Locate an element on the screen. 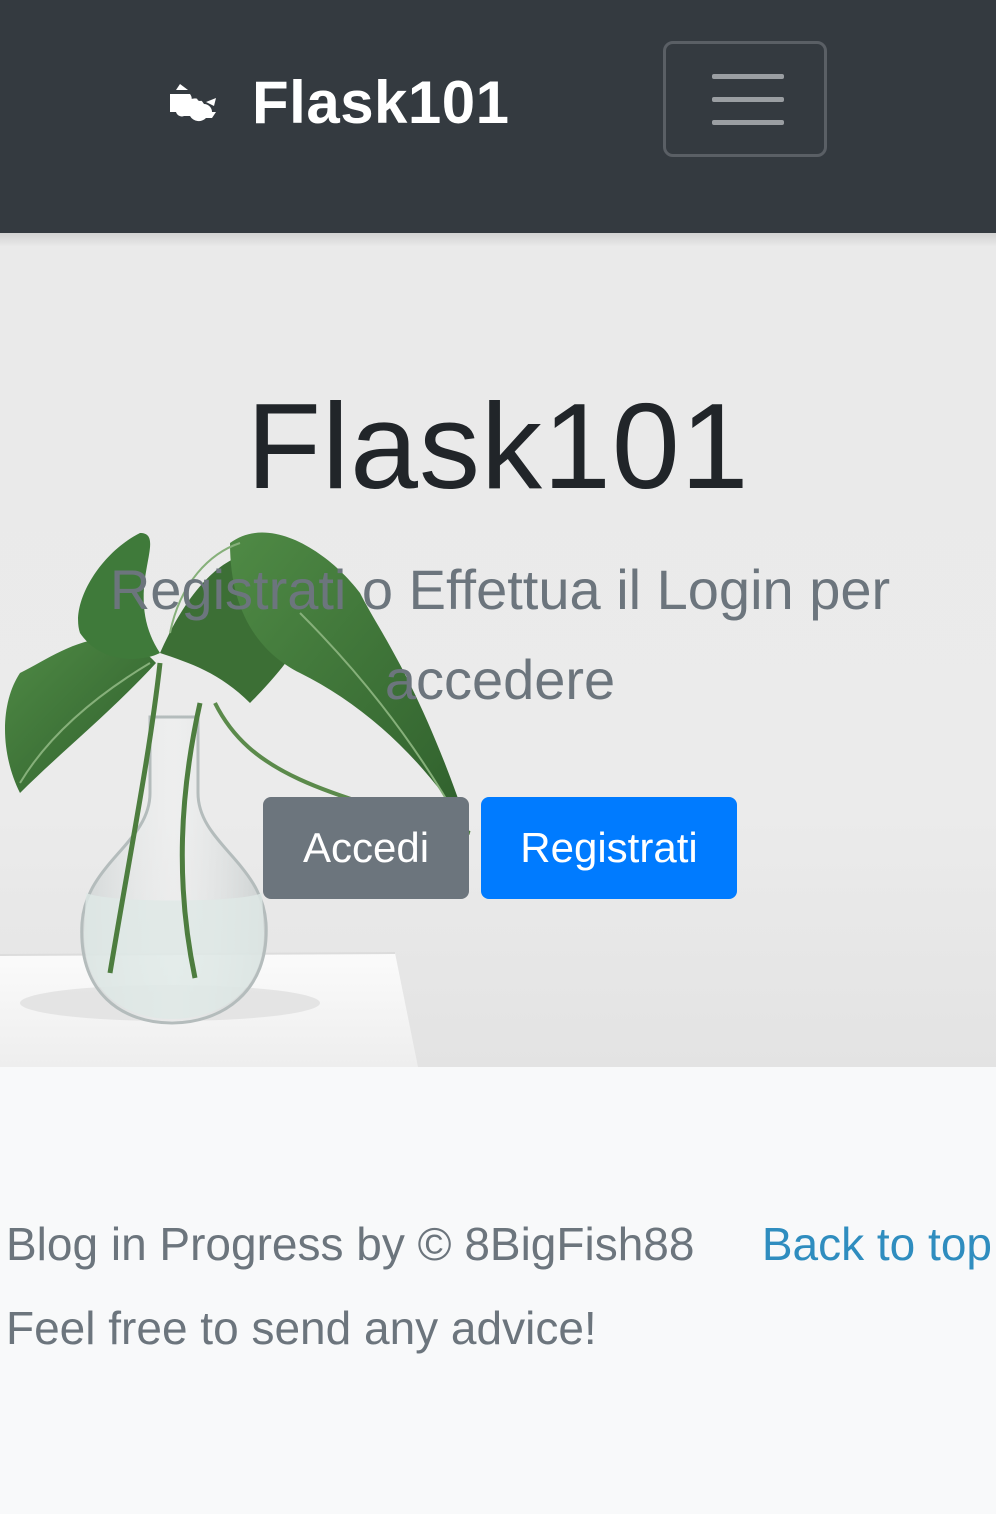  footer-advice-text: Feel free to send any advice! is located at coordinates (301, 1328).